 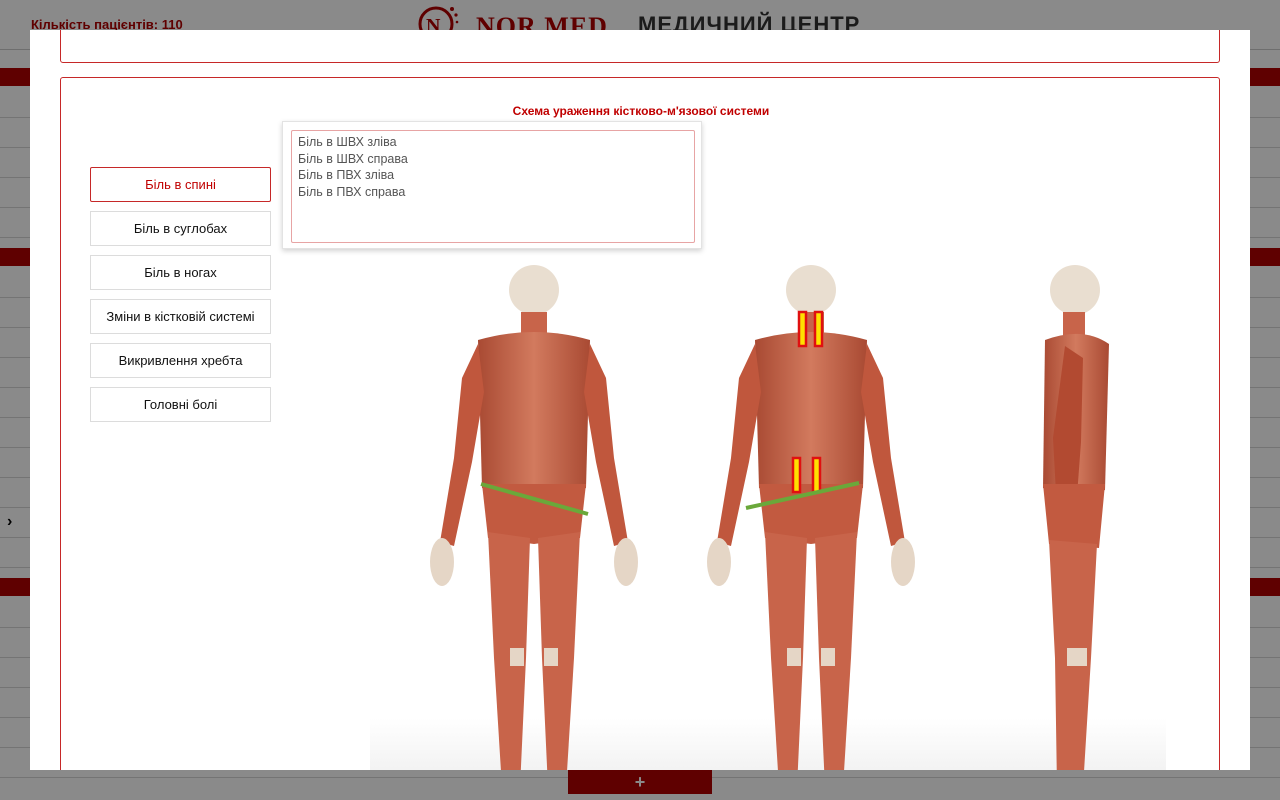 I want to click on neck-marker-left, so click(x=802, y=329).